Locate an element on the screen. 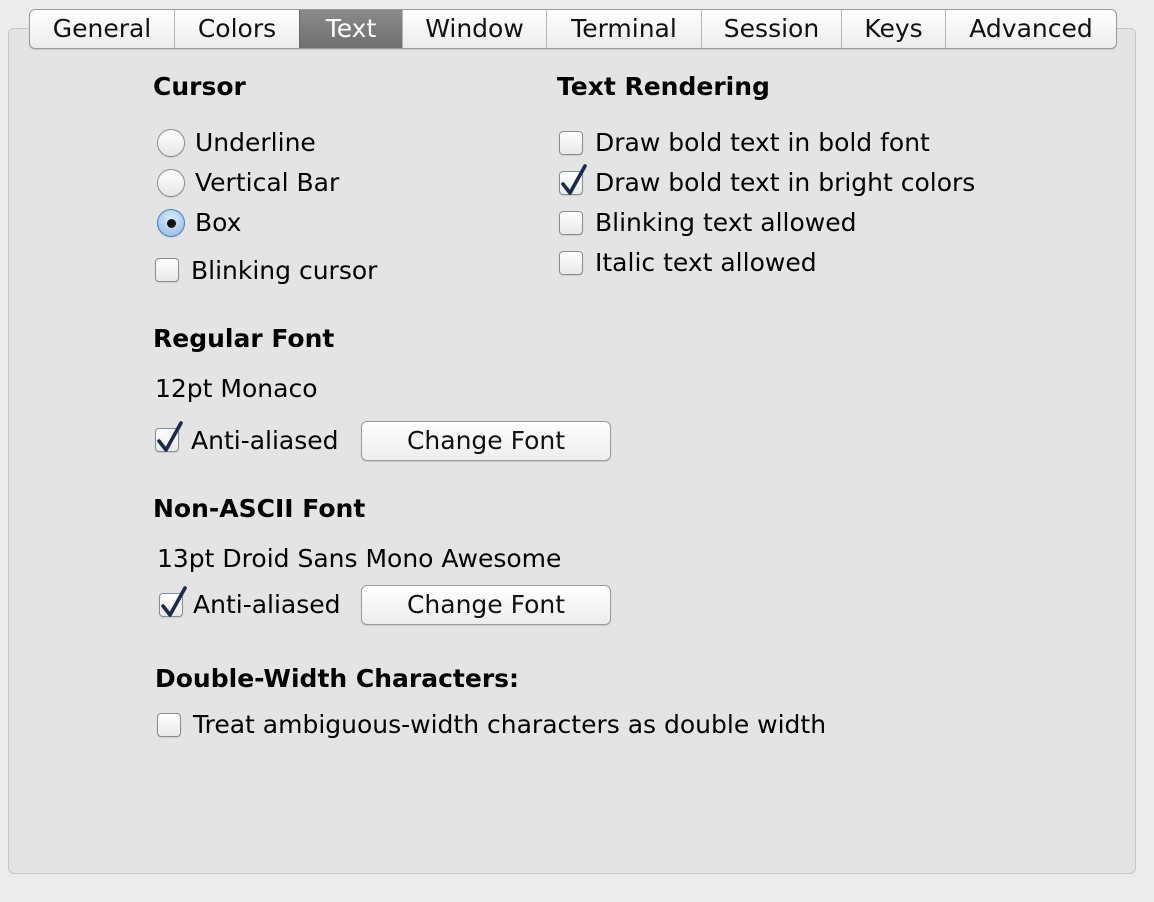 This screenshot has width=1154, height=902. regular-font-heading: Regular Font is located at coordinates (244, 338).